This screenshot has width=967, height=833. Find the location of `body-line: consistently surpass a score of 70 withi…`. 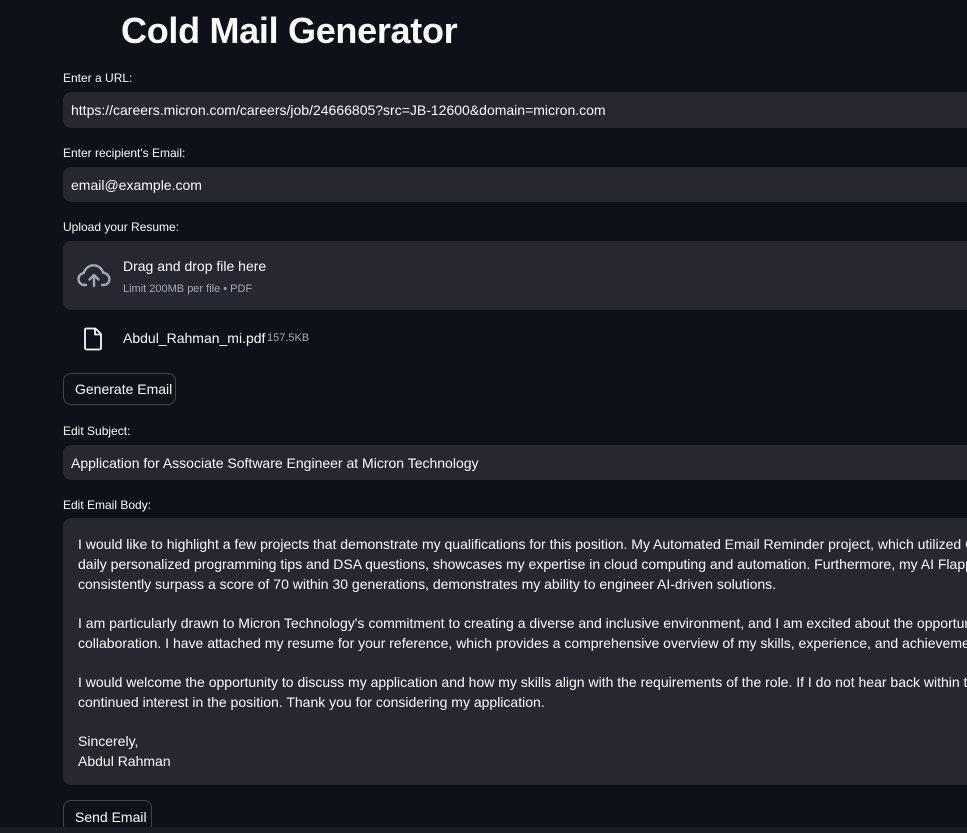

body-line: consistently surpass a score of 70 withi… is located at coordinates (427, 584).